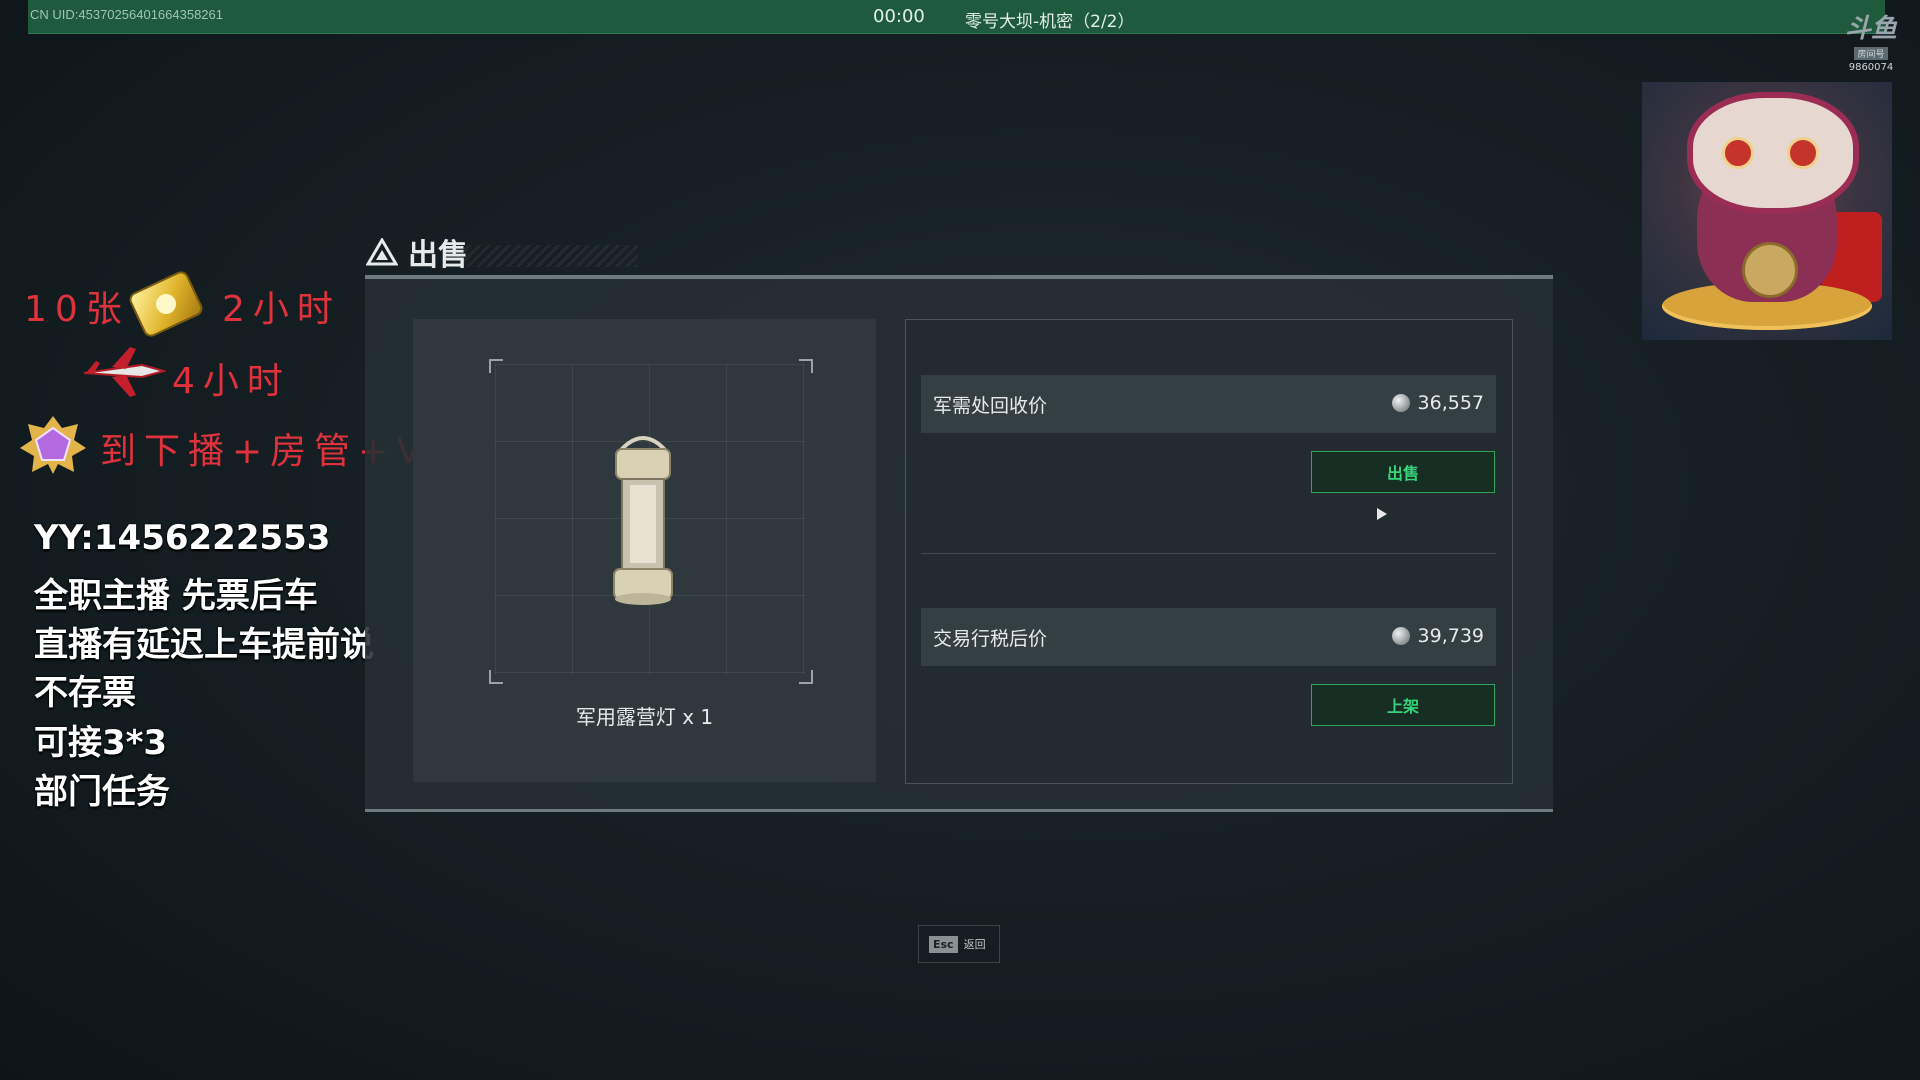 This screenshot has width=1920, height=1080. Describe the element at coordinates (974, 944) in the screenshot. I see `back-label: 返回` at that location.